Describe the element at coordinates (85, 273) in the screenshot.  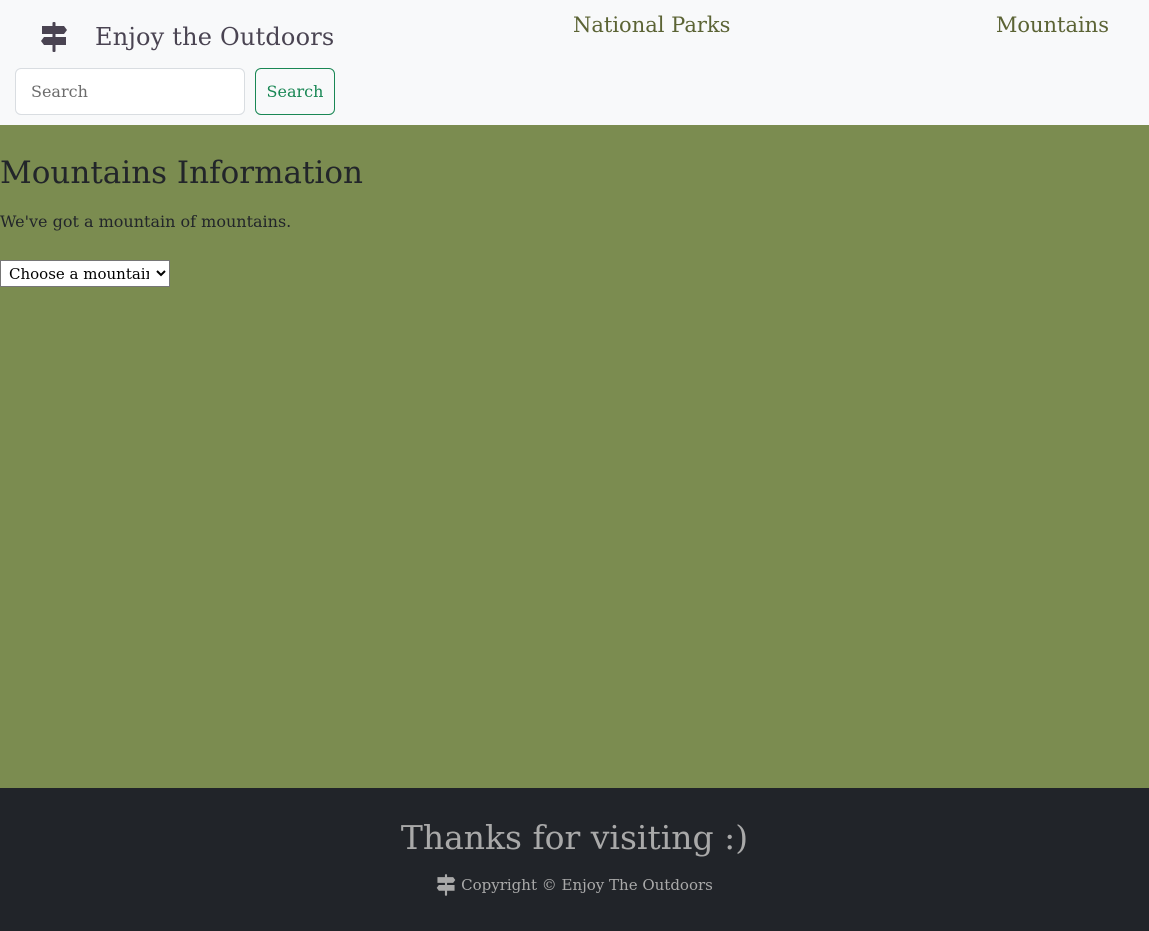
I see `mountain-select: Choose a mountain` at that location.